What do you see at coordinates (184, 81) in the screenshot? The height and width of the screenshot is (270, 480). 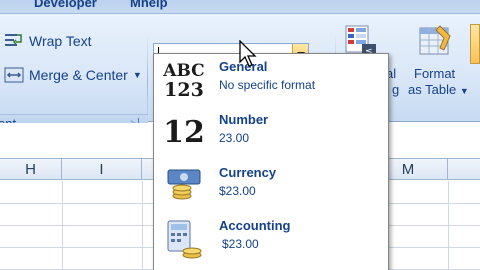 I see `abc-123-icon: ABC 123` at bounding box center [184, 81].